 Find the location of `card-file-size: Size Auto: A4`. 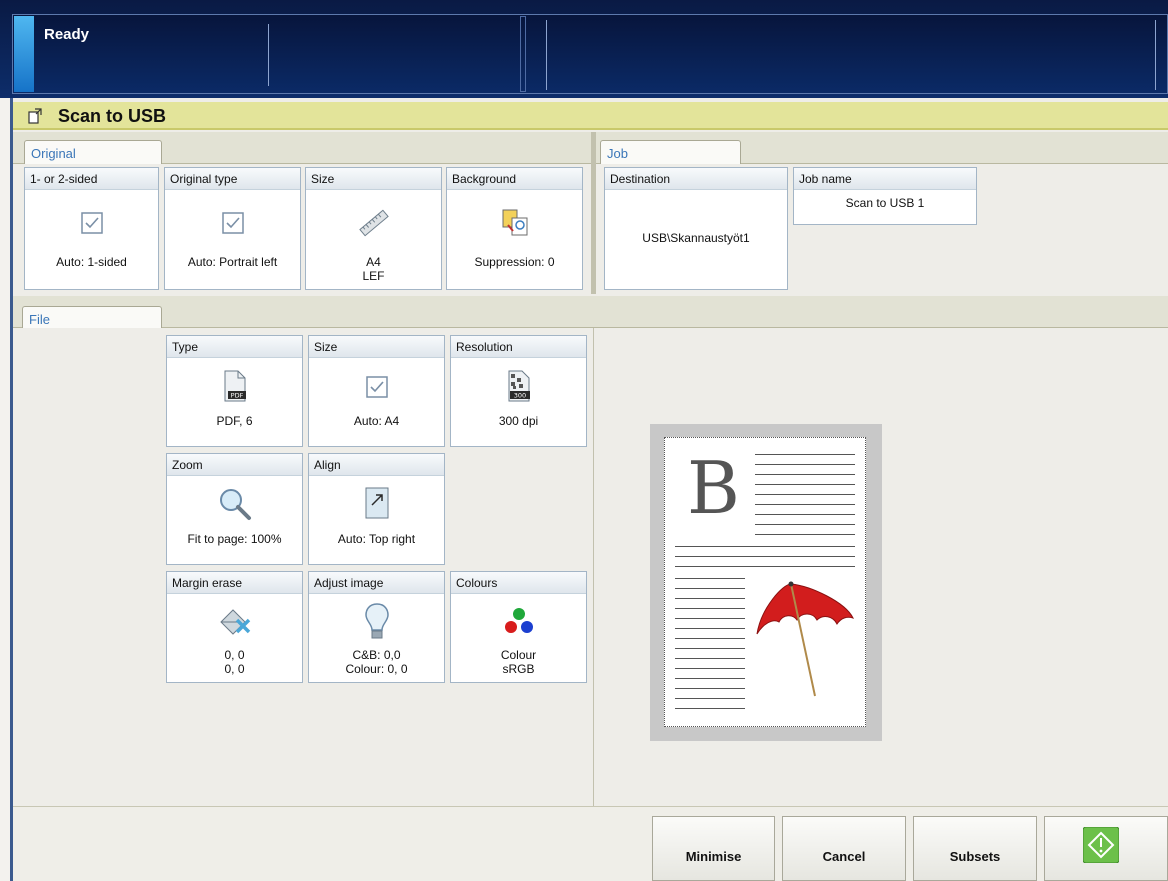

card-file-size: Size Auto: A4 is located at coordinates (376, 391).